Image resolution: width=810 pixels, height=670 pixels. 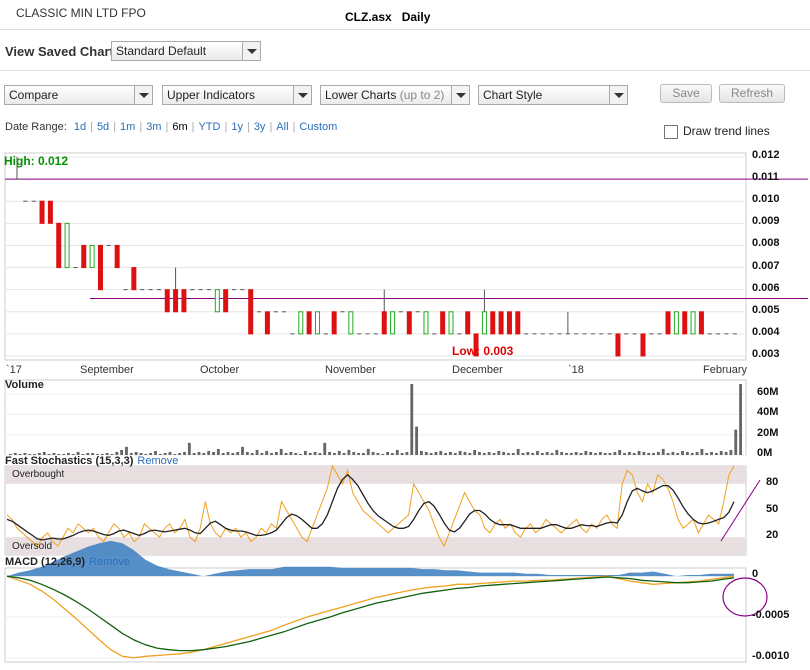 I want to click on company-name: CLASSIC MIN LTD FPO, so click(x=81, y=13).